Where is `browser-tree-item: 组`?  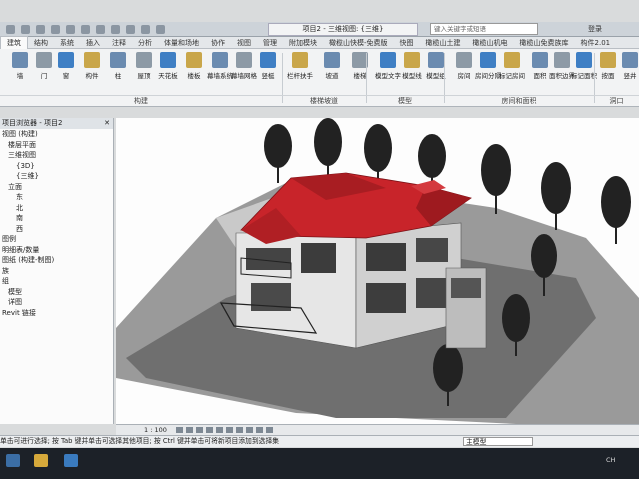 browser-tree-item: 组 is located at coordinates (56, 281).